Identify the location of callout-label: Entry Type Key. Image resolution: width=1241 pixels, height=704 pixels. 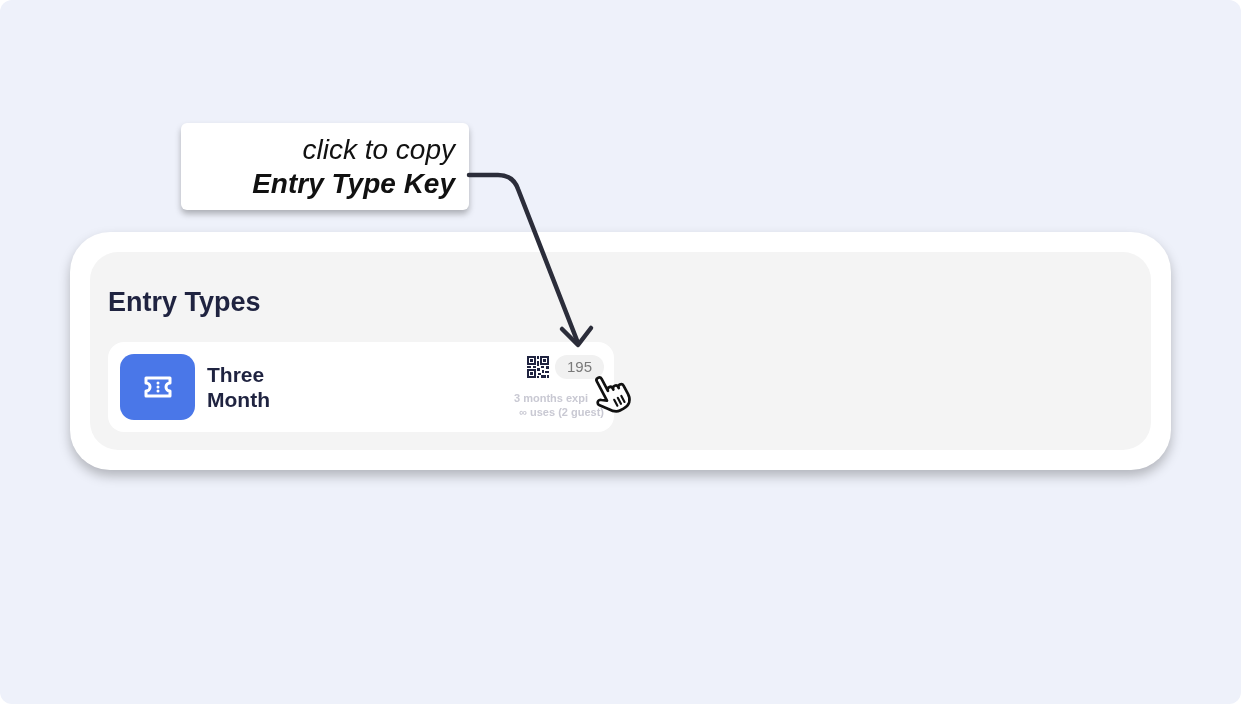
(353, 183).